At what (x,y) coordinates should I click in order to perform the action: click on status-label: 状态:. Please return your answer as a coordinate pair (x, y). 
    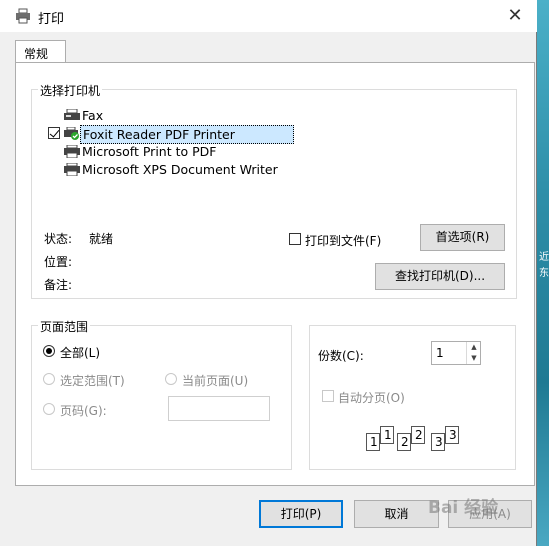
    Looking at the image, I should click on (58, 239).